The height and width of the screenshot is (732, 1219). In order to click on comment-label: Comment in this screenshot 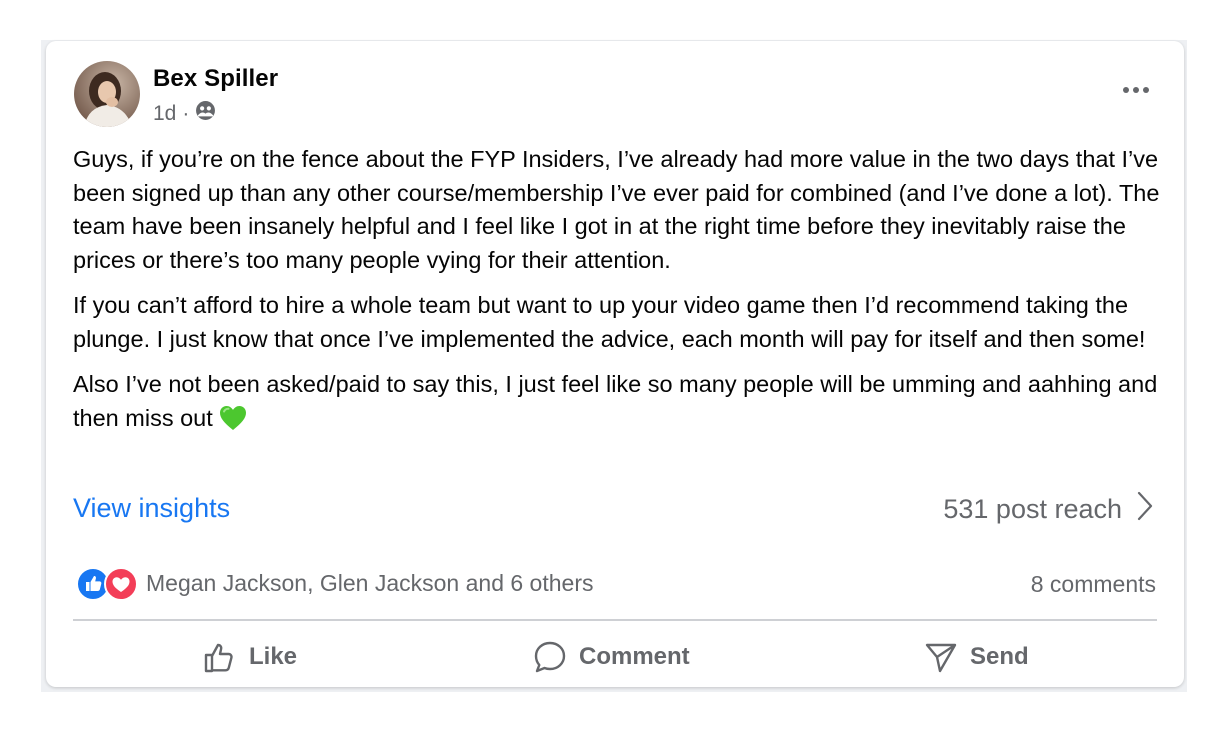, I will do `click(634, 656)`.